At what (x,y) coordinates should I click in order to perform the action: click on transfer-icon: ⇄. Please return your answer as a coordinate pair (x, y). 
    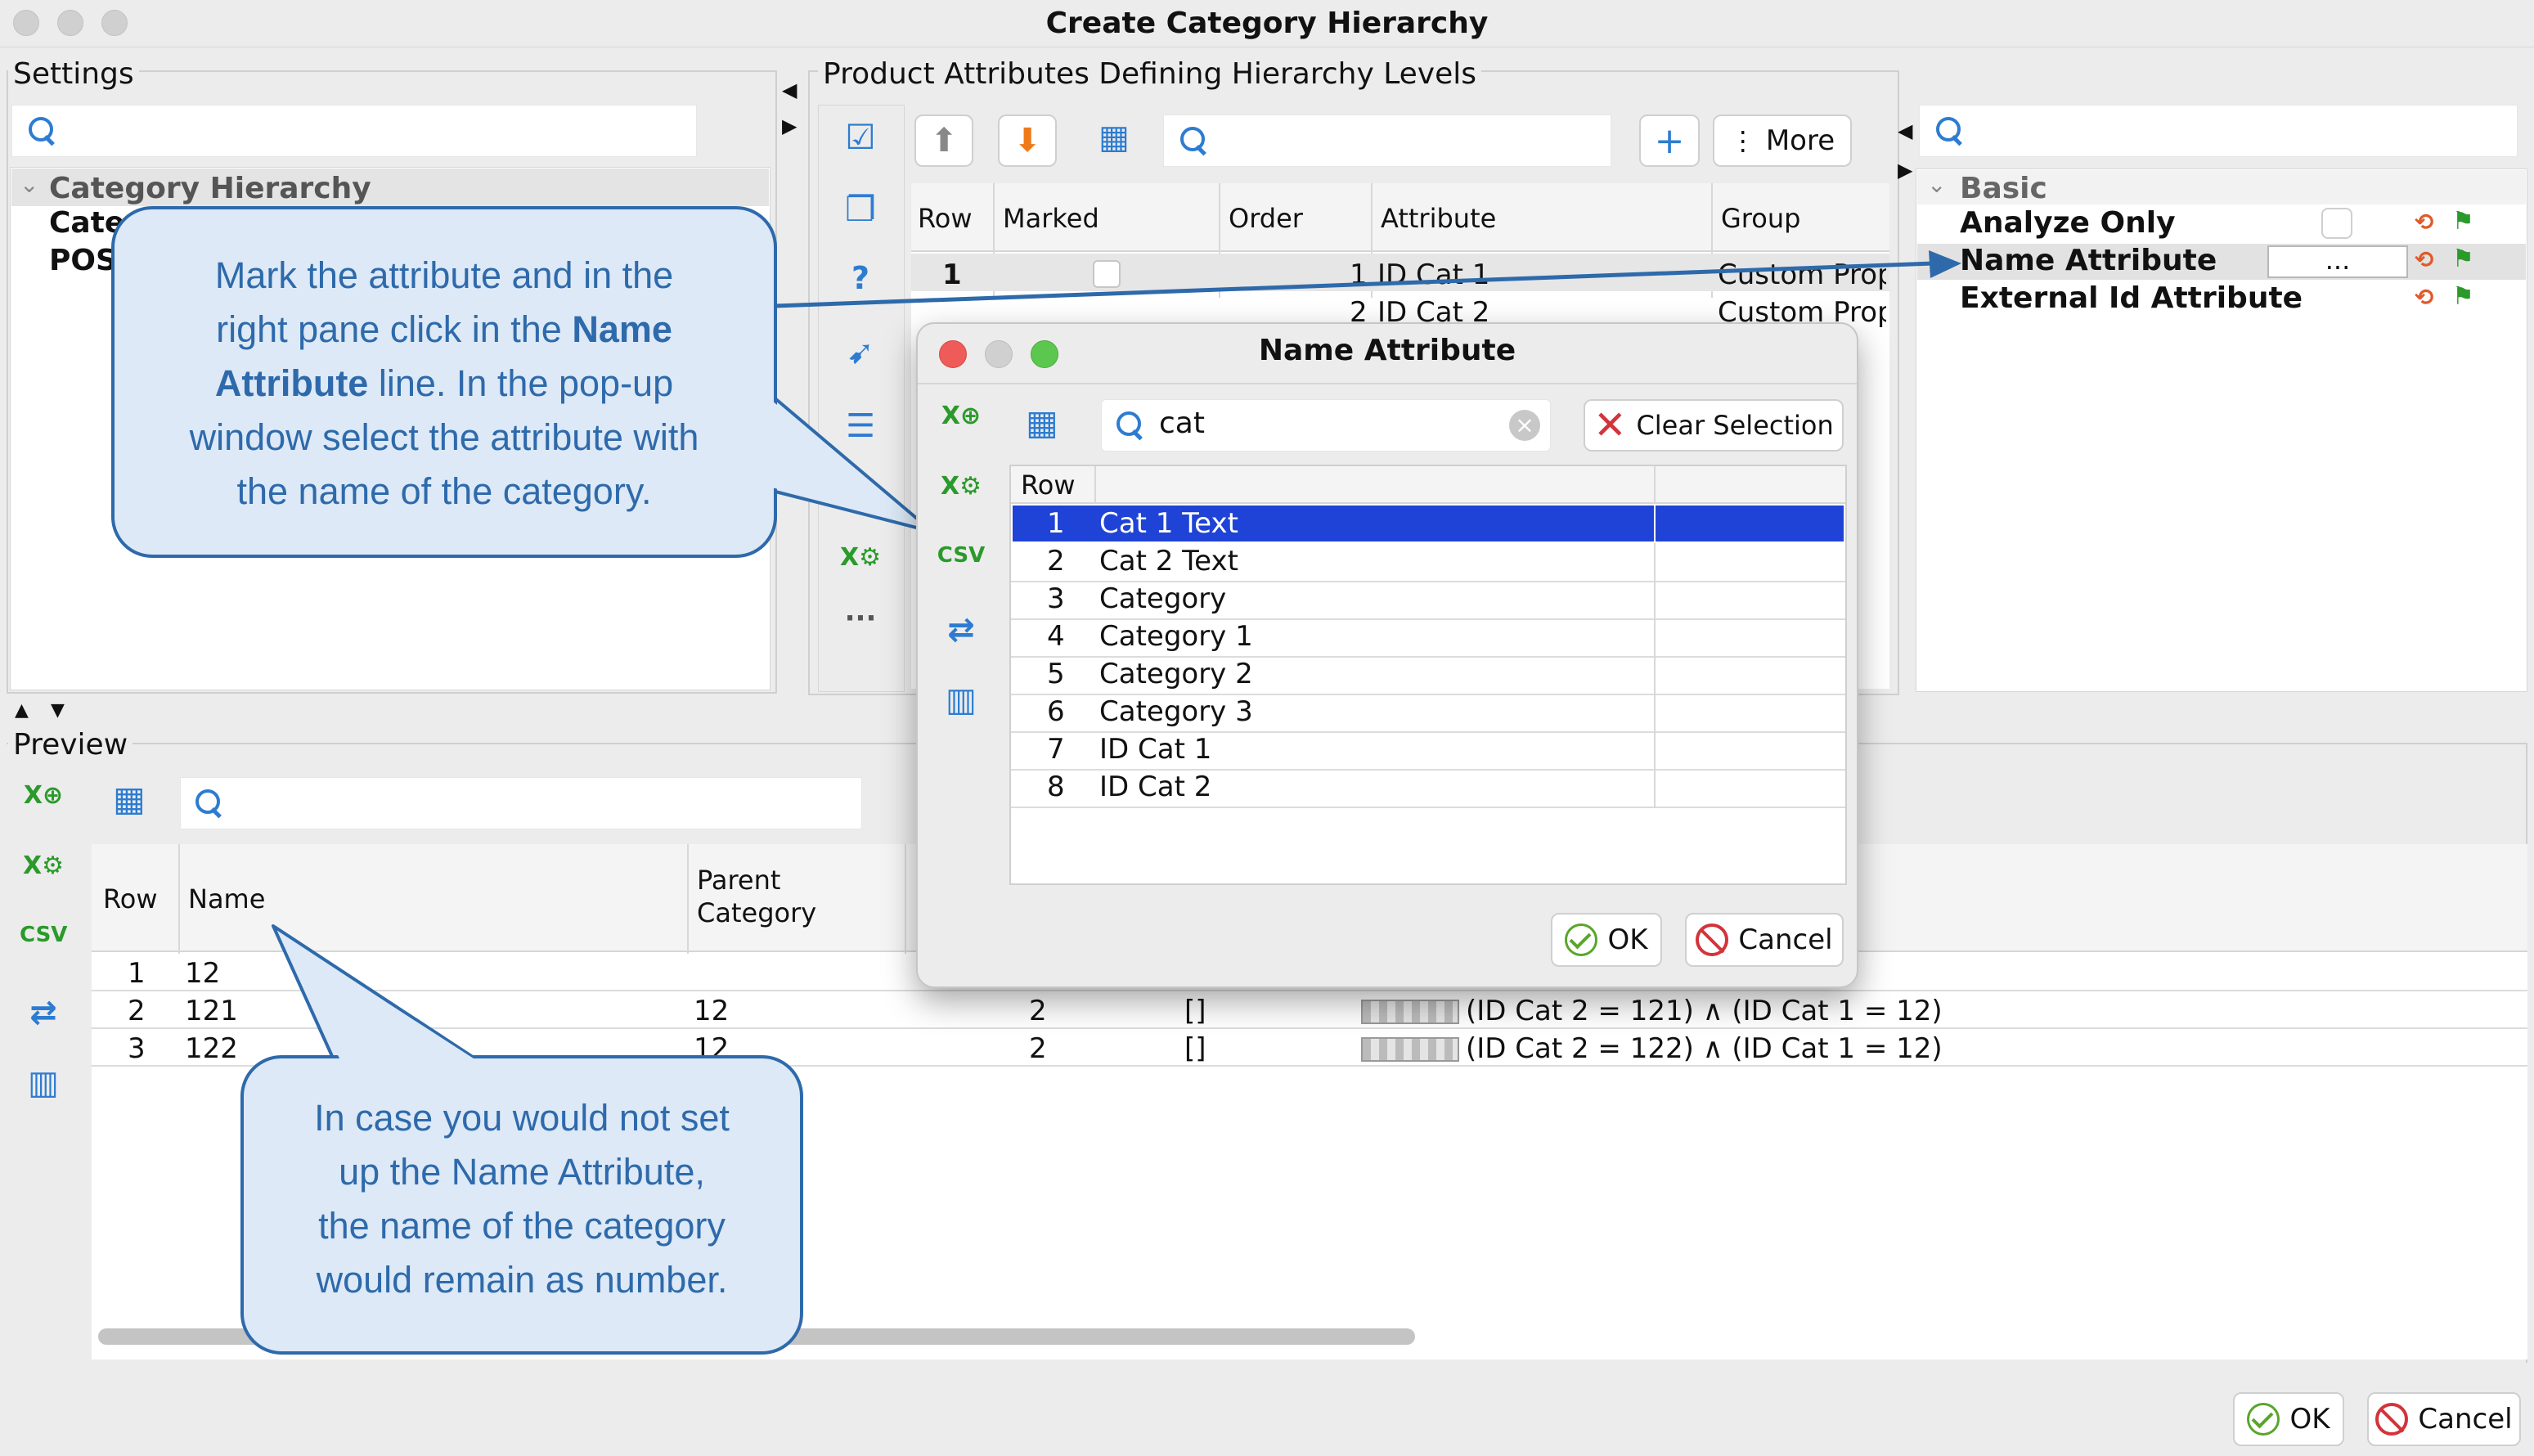
    Looking at the image, I should click on (961, 630).